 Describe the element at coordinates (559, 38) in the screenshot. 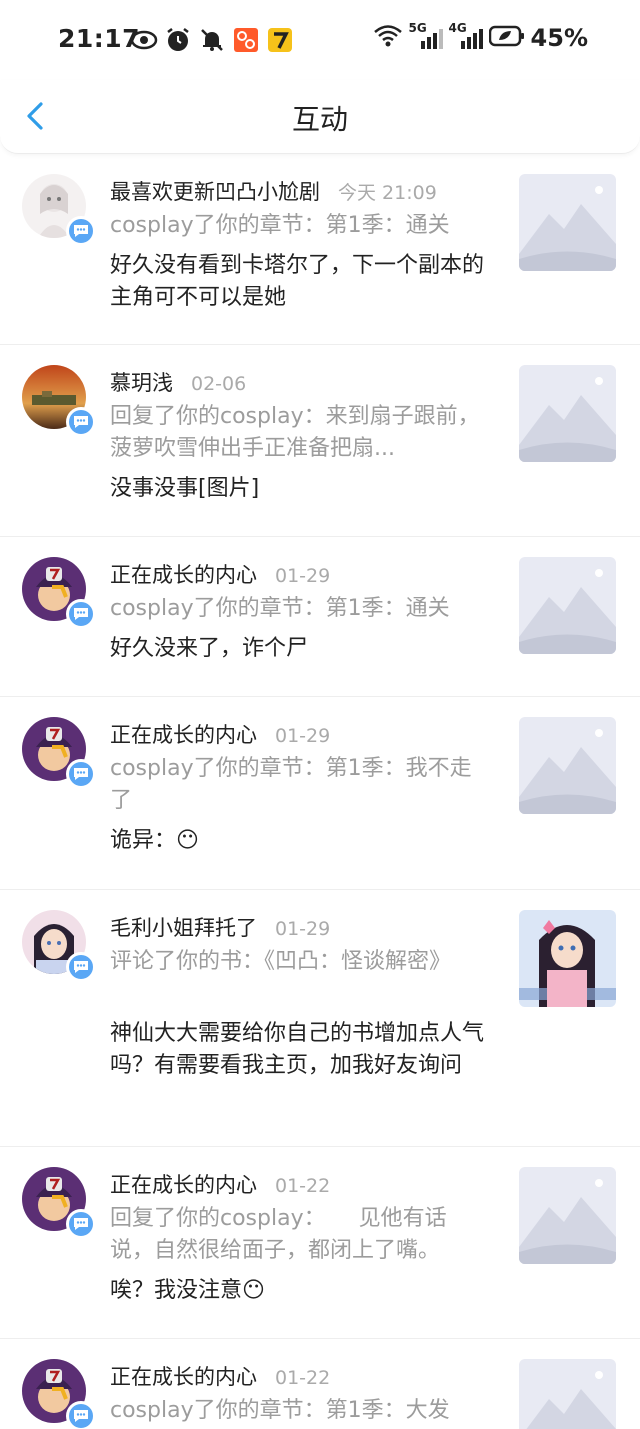

I see `battery-percent: 45%` at that location.